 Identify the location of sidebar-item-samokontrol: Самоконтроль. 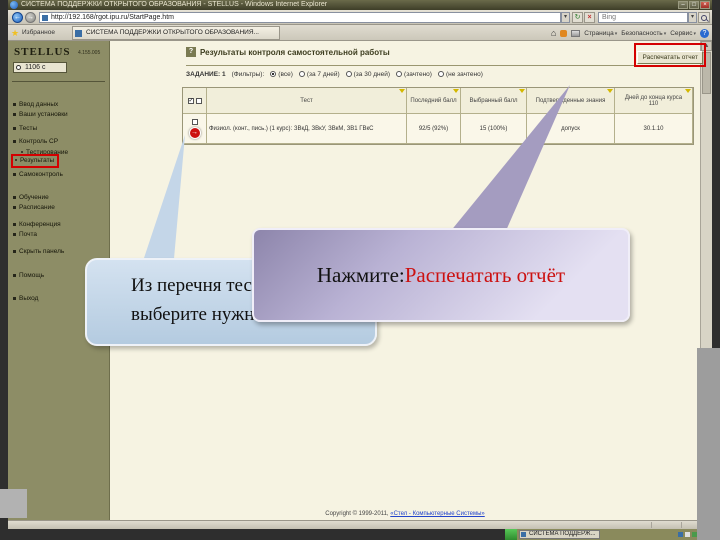
(38, 174).